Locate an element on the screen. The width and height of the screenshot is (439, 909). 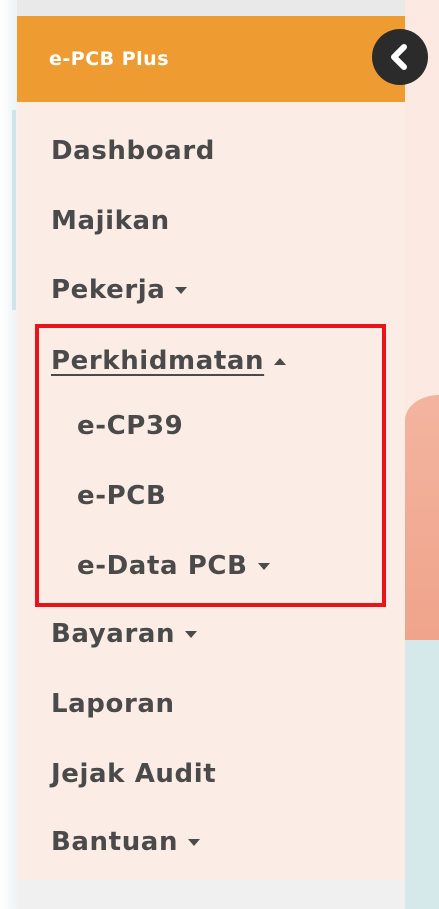
content-decoration-salmon is located at coordinates (422, 517).